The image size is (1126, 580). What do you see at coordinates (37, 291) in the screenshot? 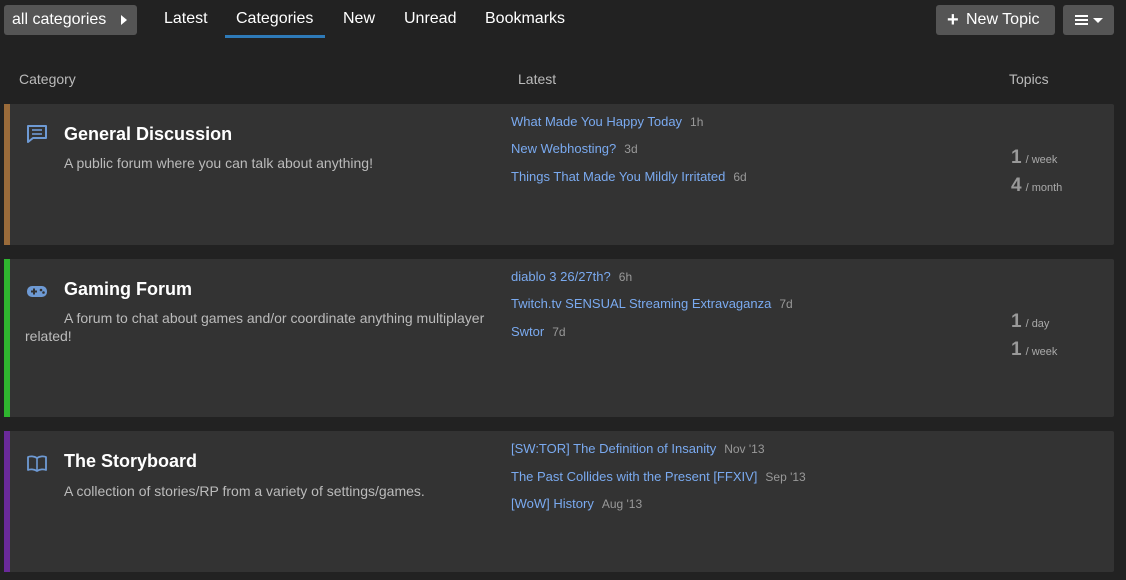
I see `gamepad-icon` at bounding box center [37, 291].